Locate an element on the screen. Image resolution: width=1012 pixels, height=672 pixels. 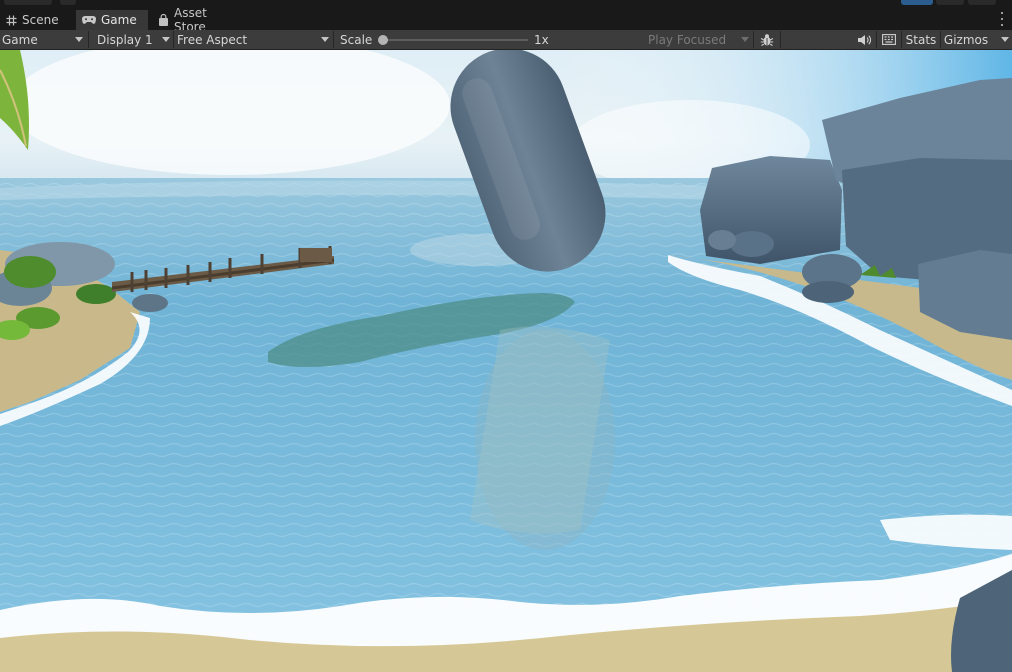
scale-slider-track is located at coordinates (454, 40).